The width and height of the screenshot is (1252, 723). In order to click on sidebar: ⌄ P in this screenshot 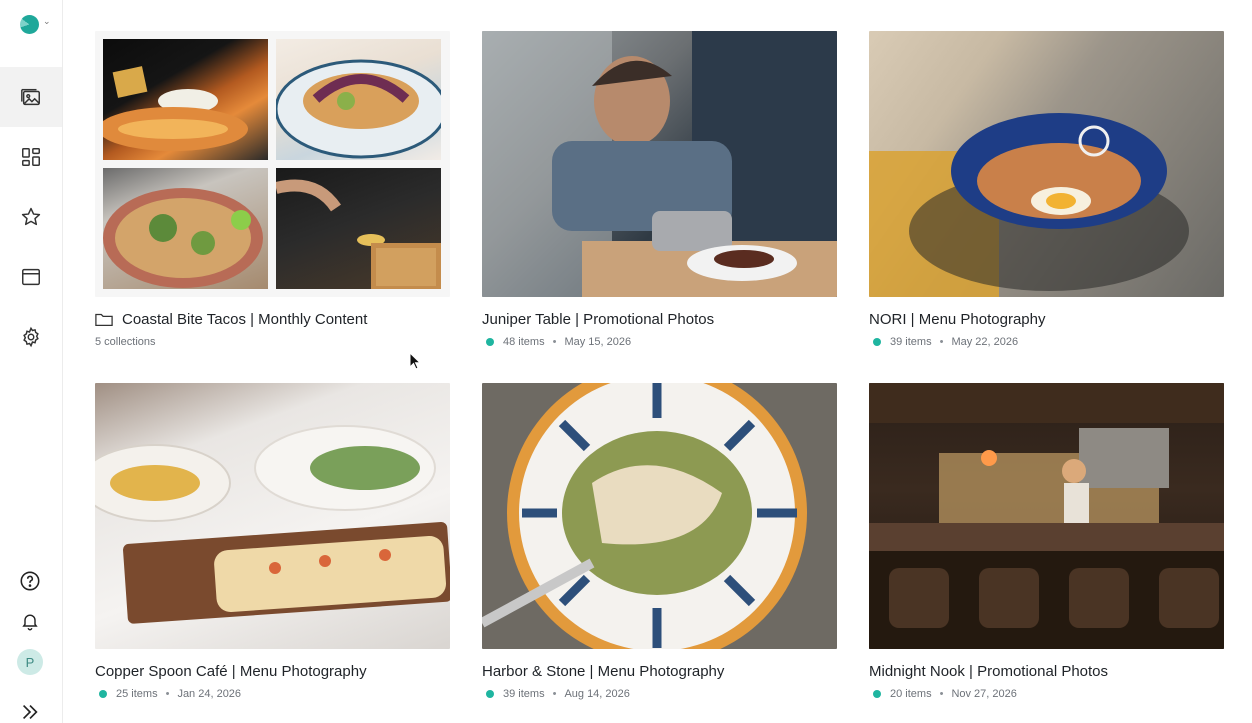, I will do `click(31, 361)`.